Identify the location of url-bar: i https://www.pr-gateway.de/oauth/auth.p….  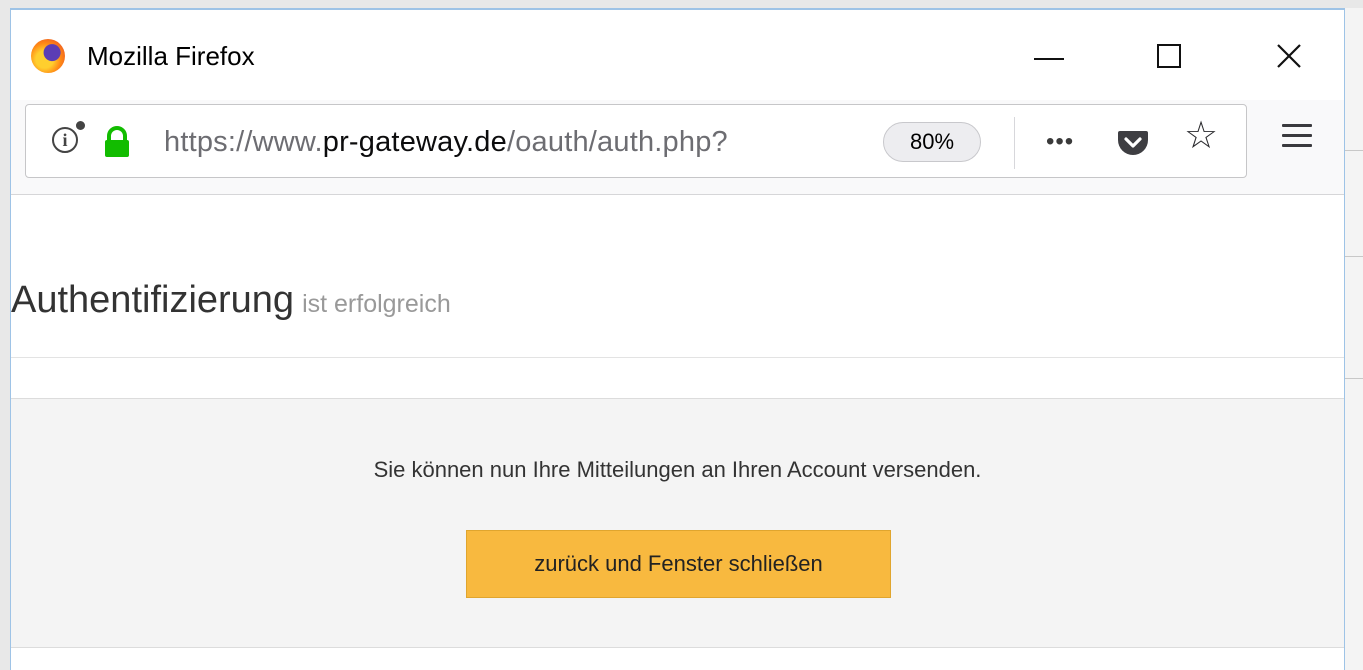
(636, 141).